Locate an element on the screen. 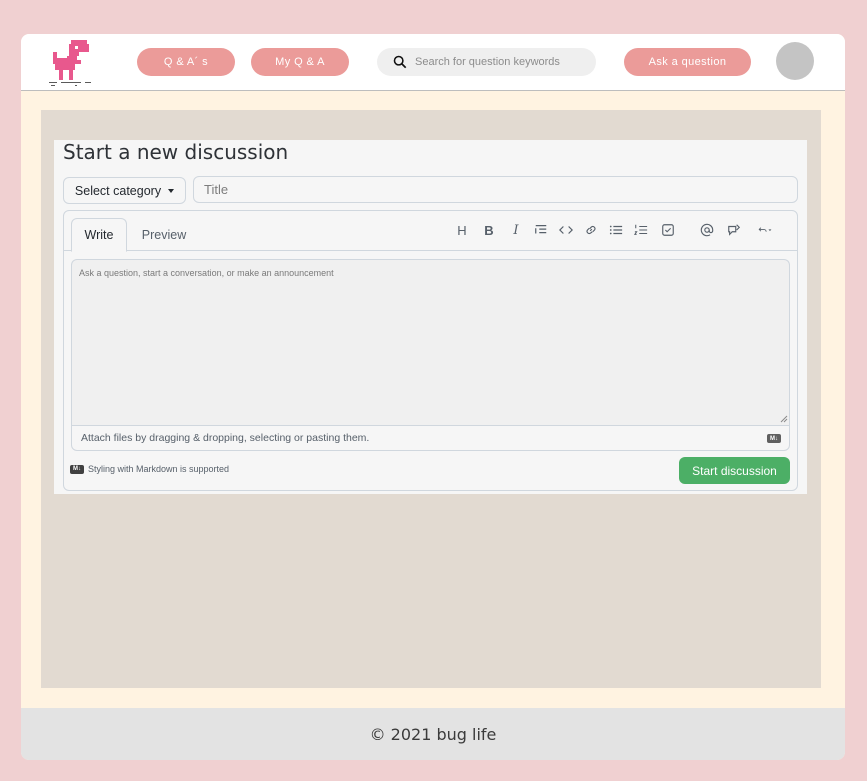  bulleted-list-icon is located at coordinates (616, 230).